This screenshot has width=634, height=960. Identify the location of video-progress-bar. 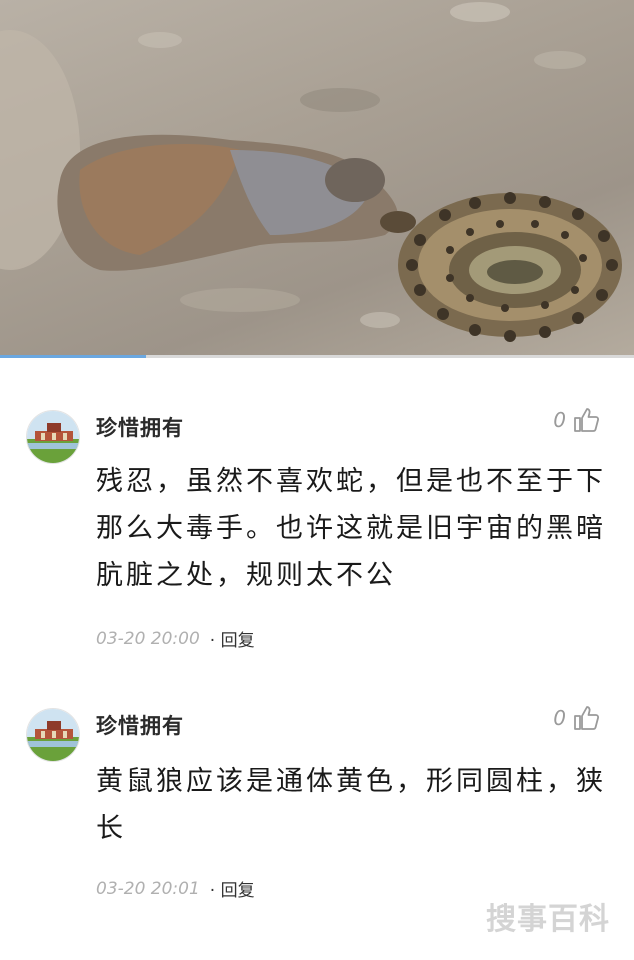
(317, 356).